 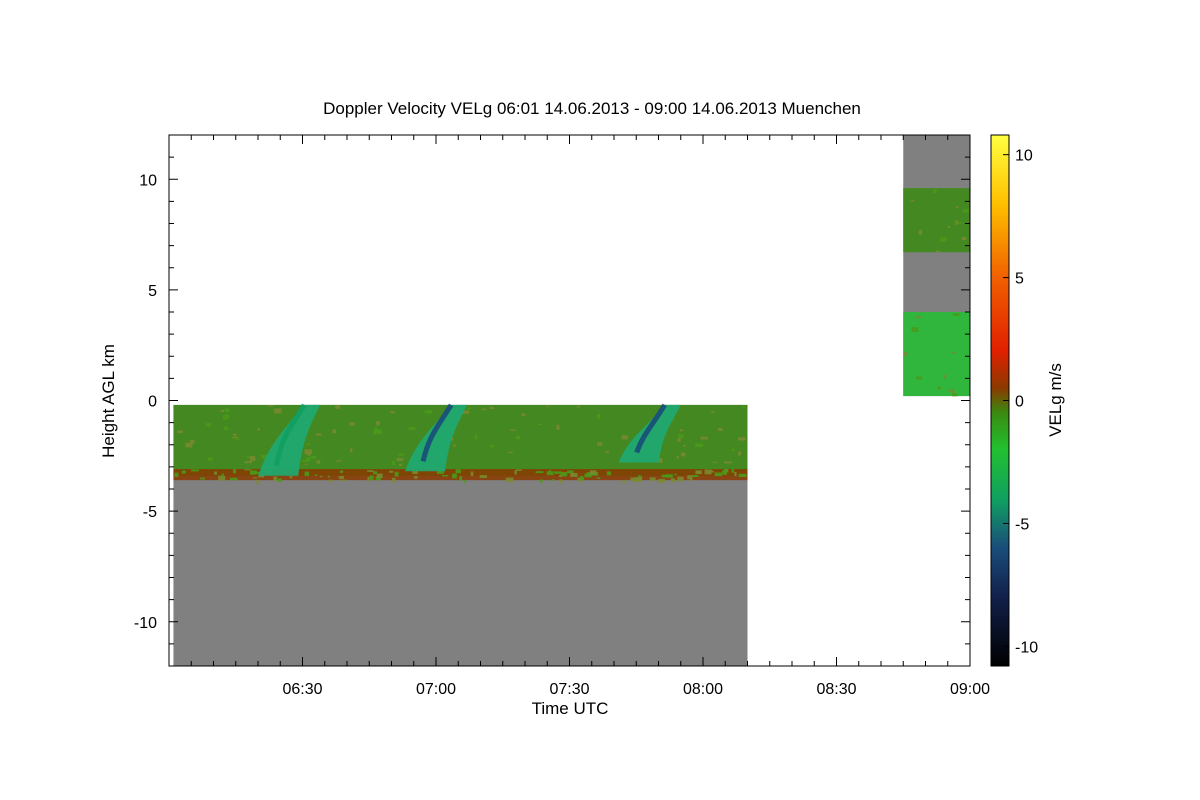 I want to click on colorbar-tick-label: 5, so click(x=1019, y=279).